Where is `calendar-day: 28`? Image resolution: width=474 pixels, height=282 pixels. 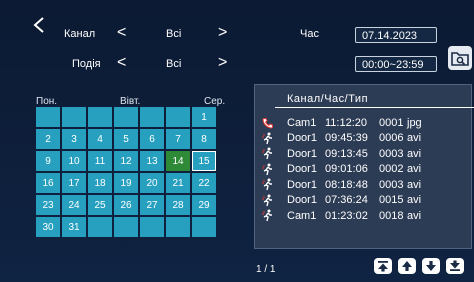 calendar-day: 28 is located at coordinates (178, 205).